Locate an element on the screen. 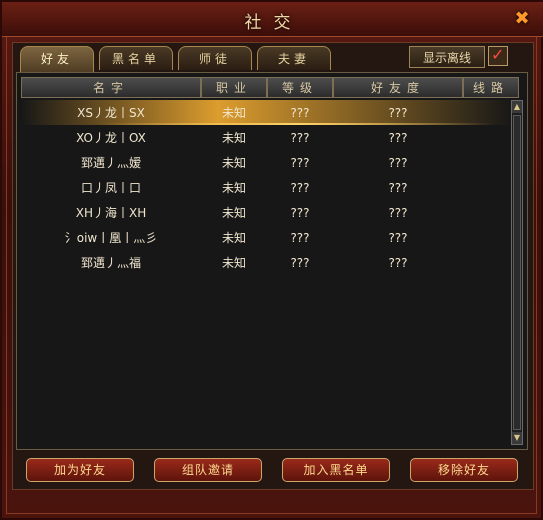 This screenshot has width=543, height=520. tab-bar: 好友 黑名单 师徒 夫妻 is located at coordinates (175, 59).